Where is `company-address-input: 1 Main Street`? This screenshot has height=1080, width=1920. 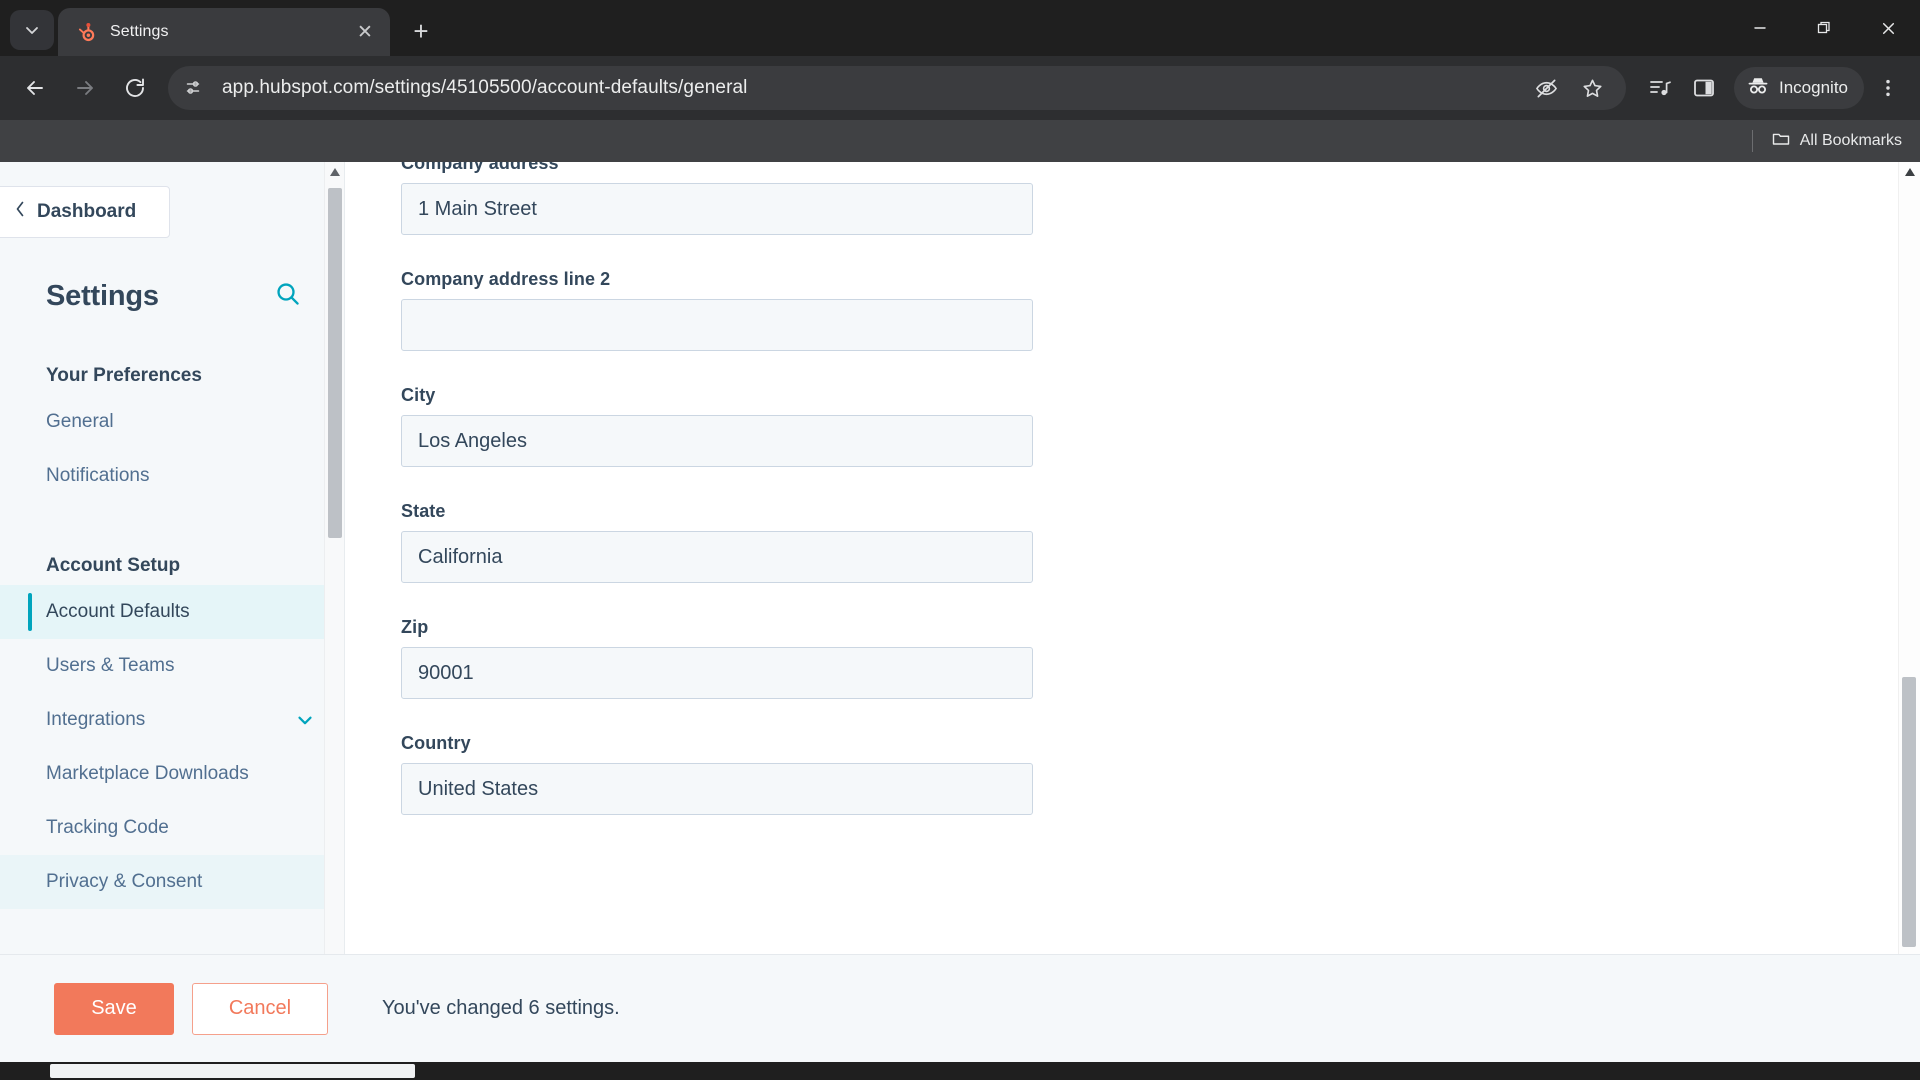
company-address-input: 1 Main Street is located at coordinates (717, 209).